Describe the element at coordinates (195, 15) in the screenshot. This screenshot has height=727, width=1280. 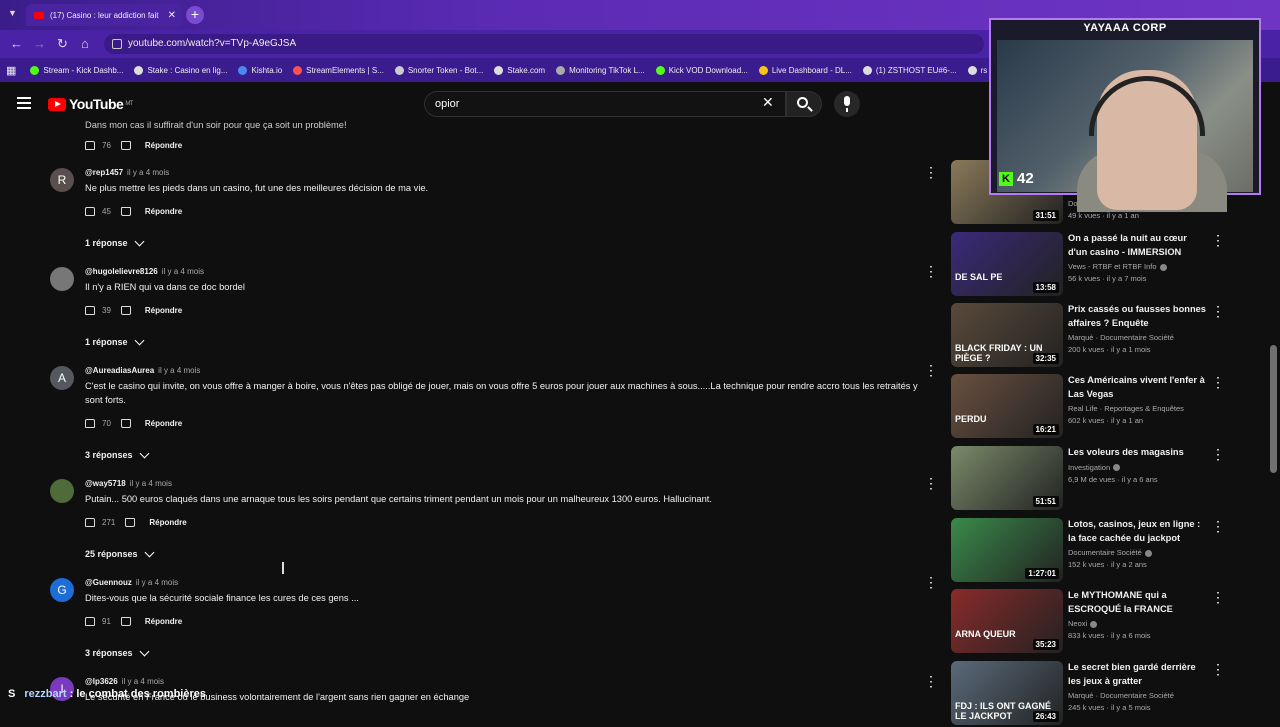
I see `new-tab-button: +` at that location.